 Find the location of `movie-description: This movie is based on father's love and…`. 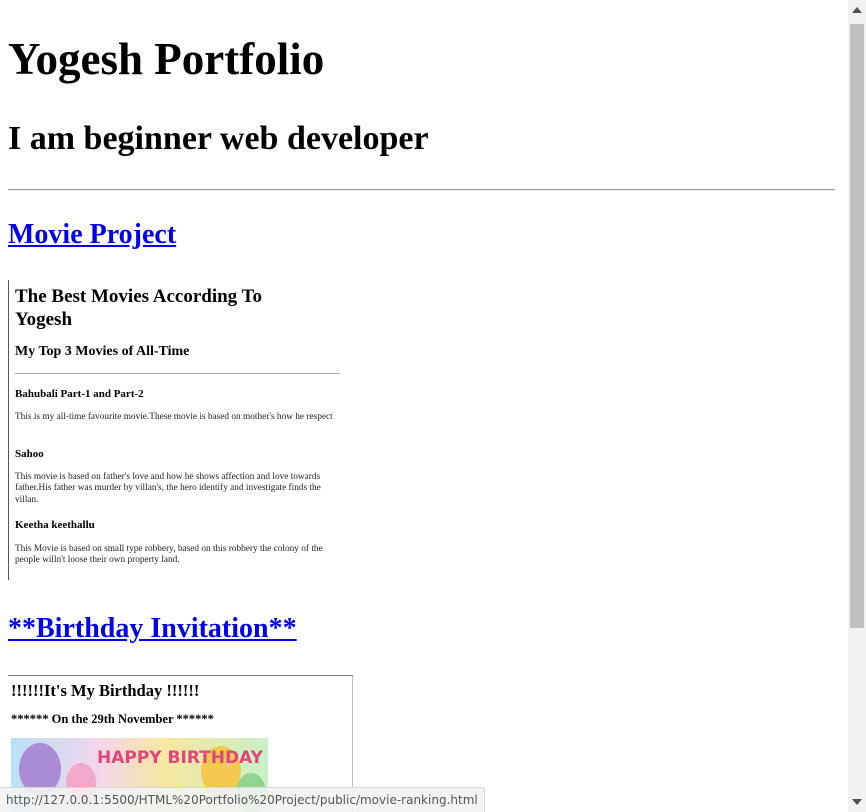

movie-description: This movie is based on father's love and… is located at coordinates (168, 488).